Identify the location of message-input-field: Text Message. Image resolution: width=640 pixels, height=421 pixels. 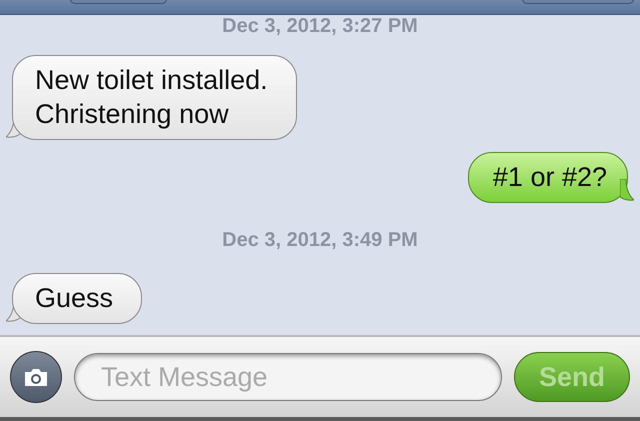
(288, 377).